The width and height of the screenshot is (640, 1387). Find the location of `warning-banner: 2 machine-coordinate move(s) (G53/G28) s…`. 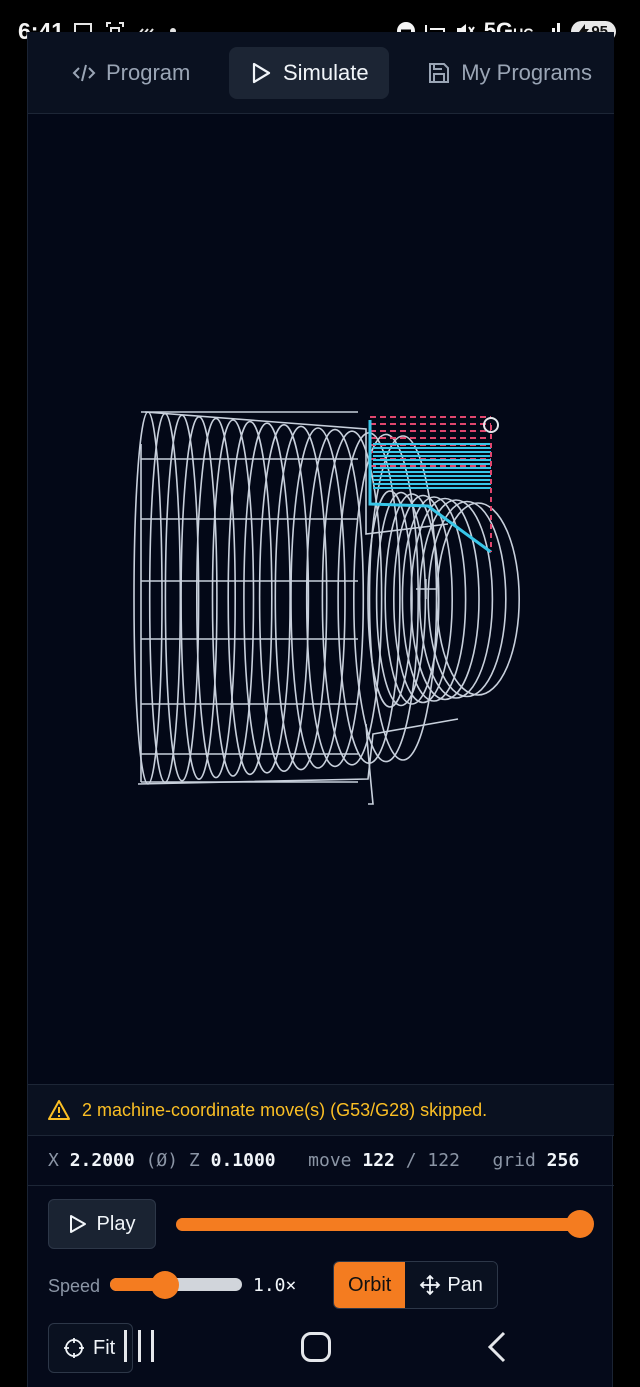

warning-banner: 2 machine-coordinate move(s) (G53/G28) s… is located at coordinates (321, 1110).